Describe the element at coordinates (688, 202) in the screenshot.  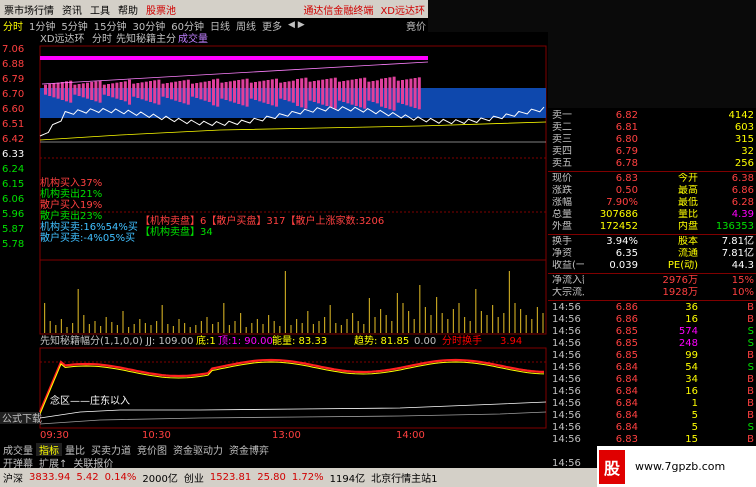
I see `stat-label: 最低` at that location.